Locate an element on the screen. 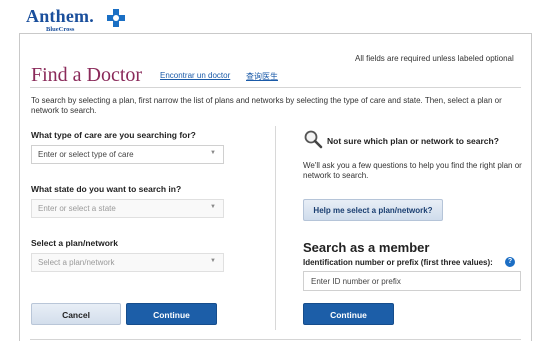 Image resolution: width=553 pixels, height=341 pixels. info-icon: ? is located at coordinates (510, 262).